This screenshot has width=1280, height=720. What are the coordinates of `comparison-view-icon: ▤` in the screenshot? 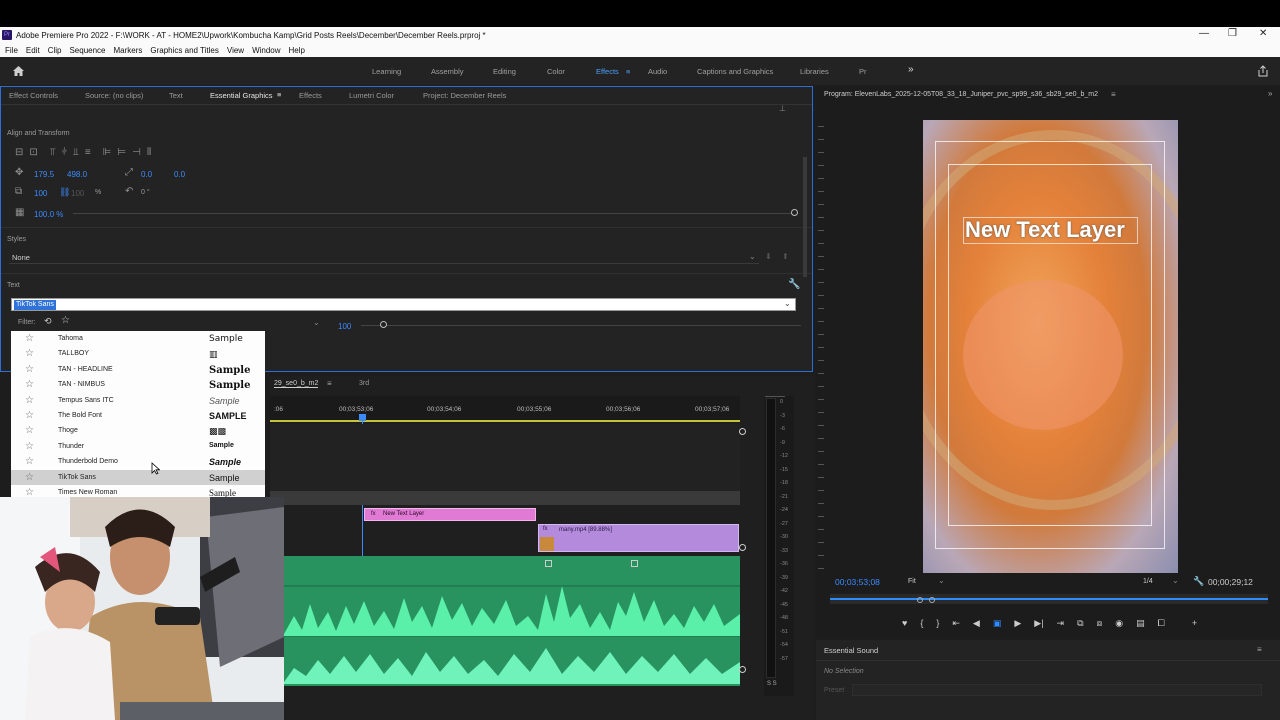 It's located at (1140, 623).